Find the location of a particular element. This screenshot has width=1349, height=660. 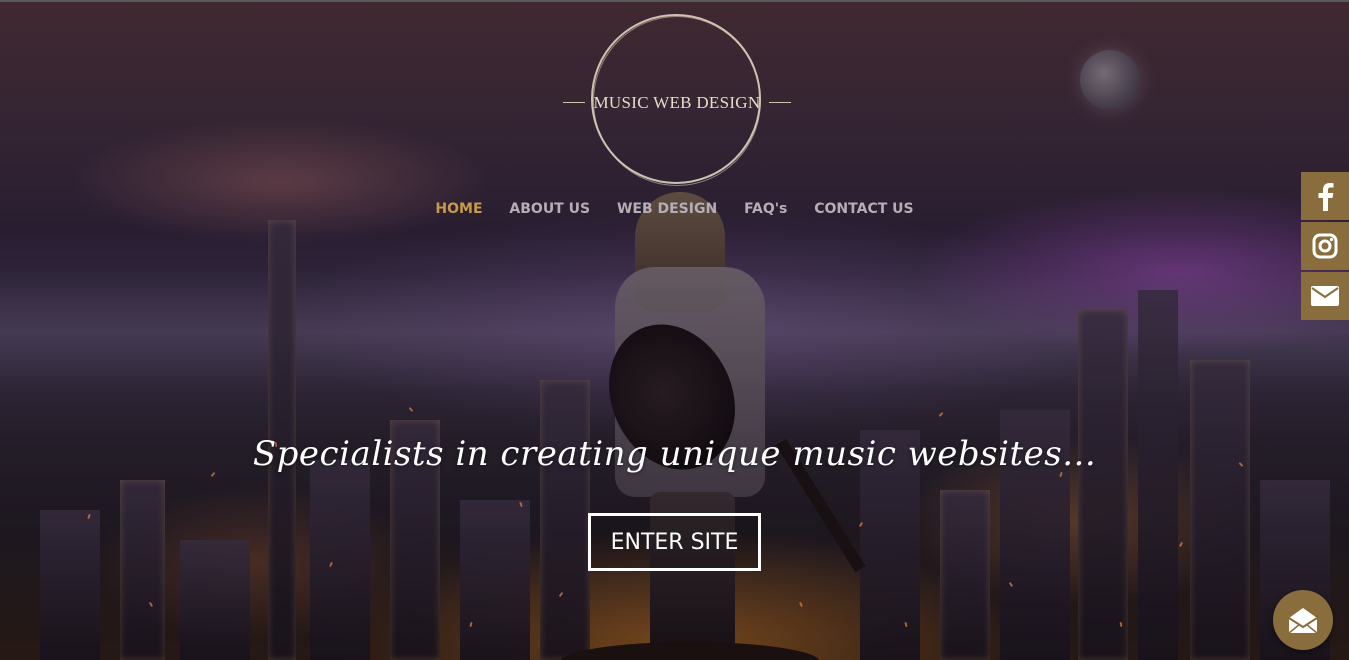

instagram-icon is located at coordinates (1325, 246).